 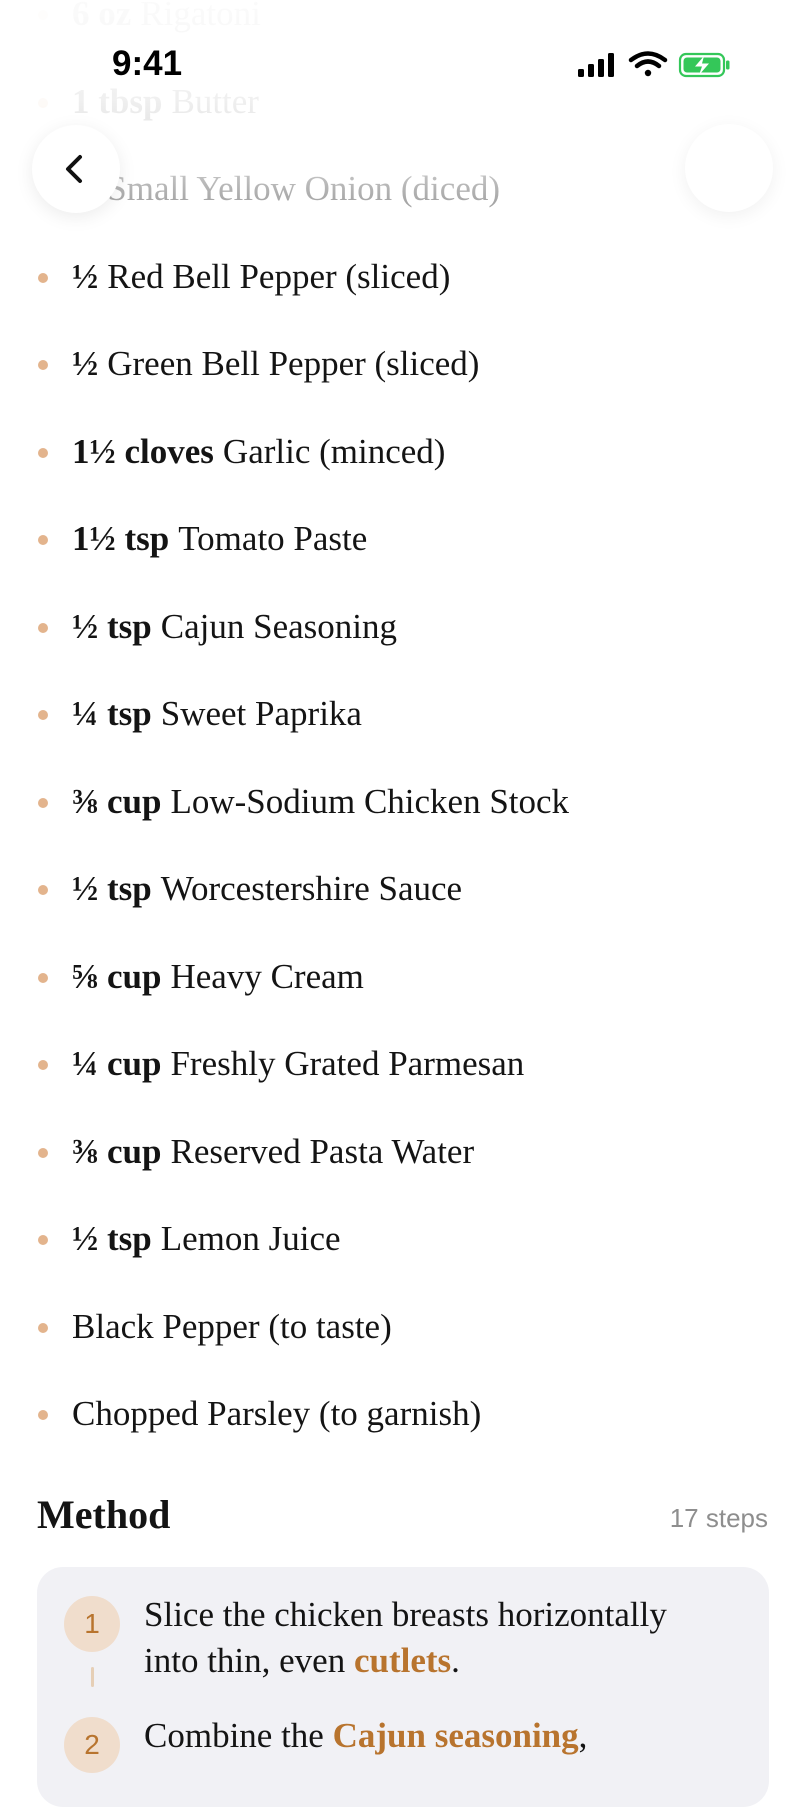 I want to click on ingredient-name: Green Bell Pepper (sliced), so click(x=293, y=363).